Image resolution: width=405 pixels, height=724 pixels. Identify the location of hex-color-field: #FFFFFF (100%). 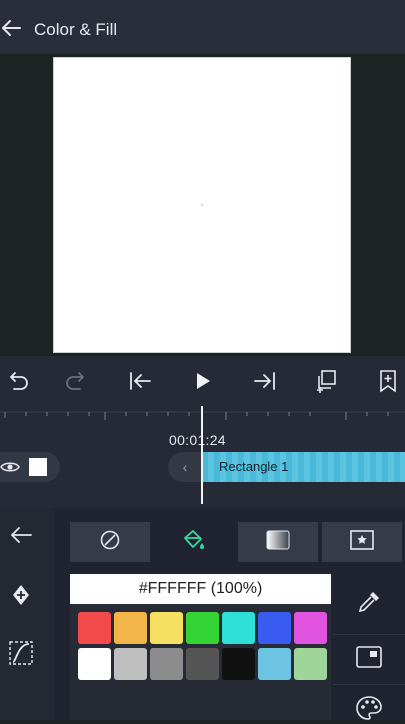
(200, 589).